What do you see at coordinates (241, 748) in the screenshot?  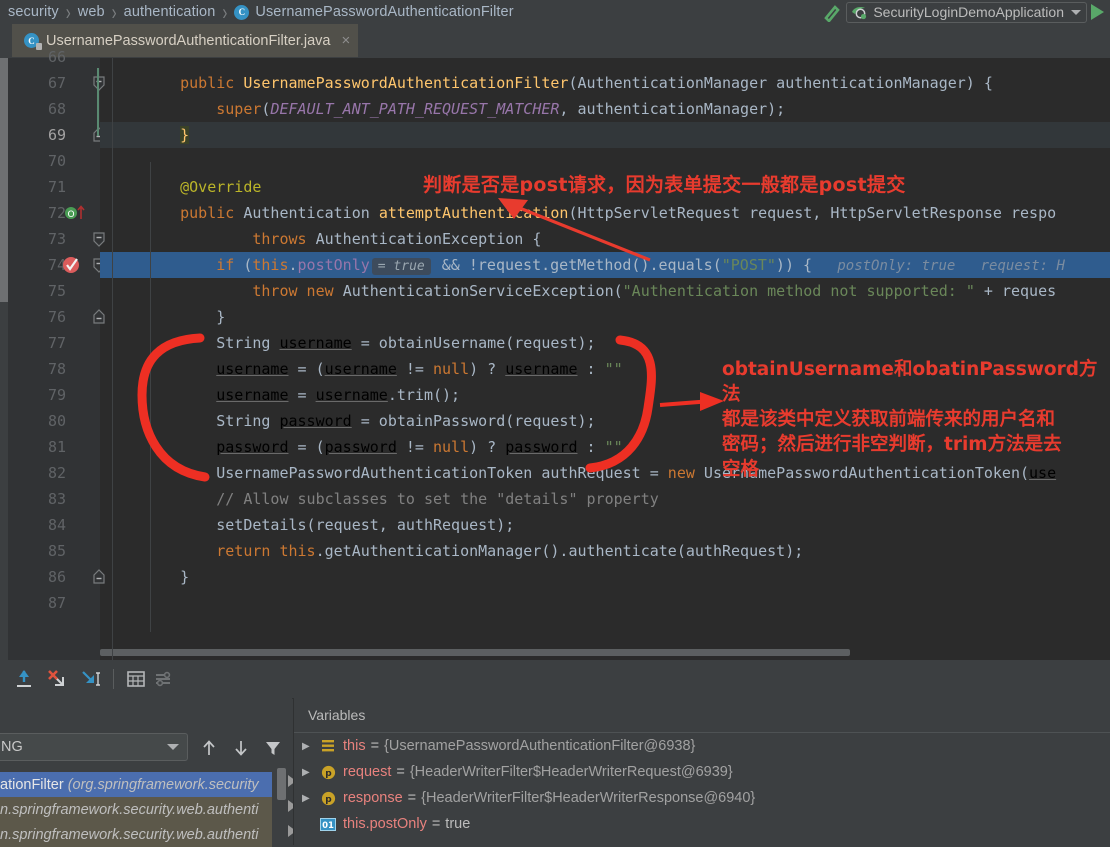 I see `arrow-down-icon` at bounding box center [241, 748].